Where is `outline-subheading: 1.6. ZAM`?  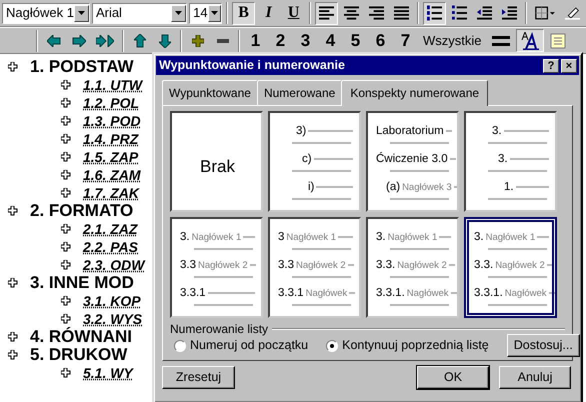 outline-subheading: 1.6. ZAM is located at coordinates (112, 175).